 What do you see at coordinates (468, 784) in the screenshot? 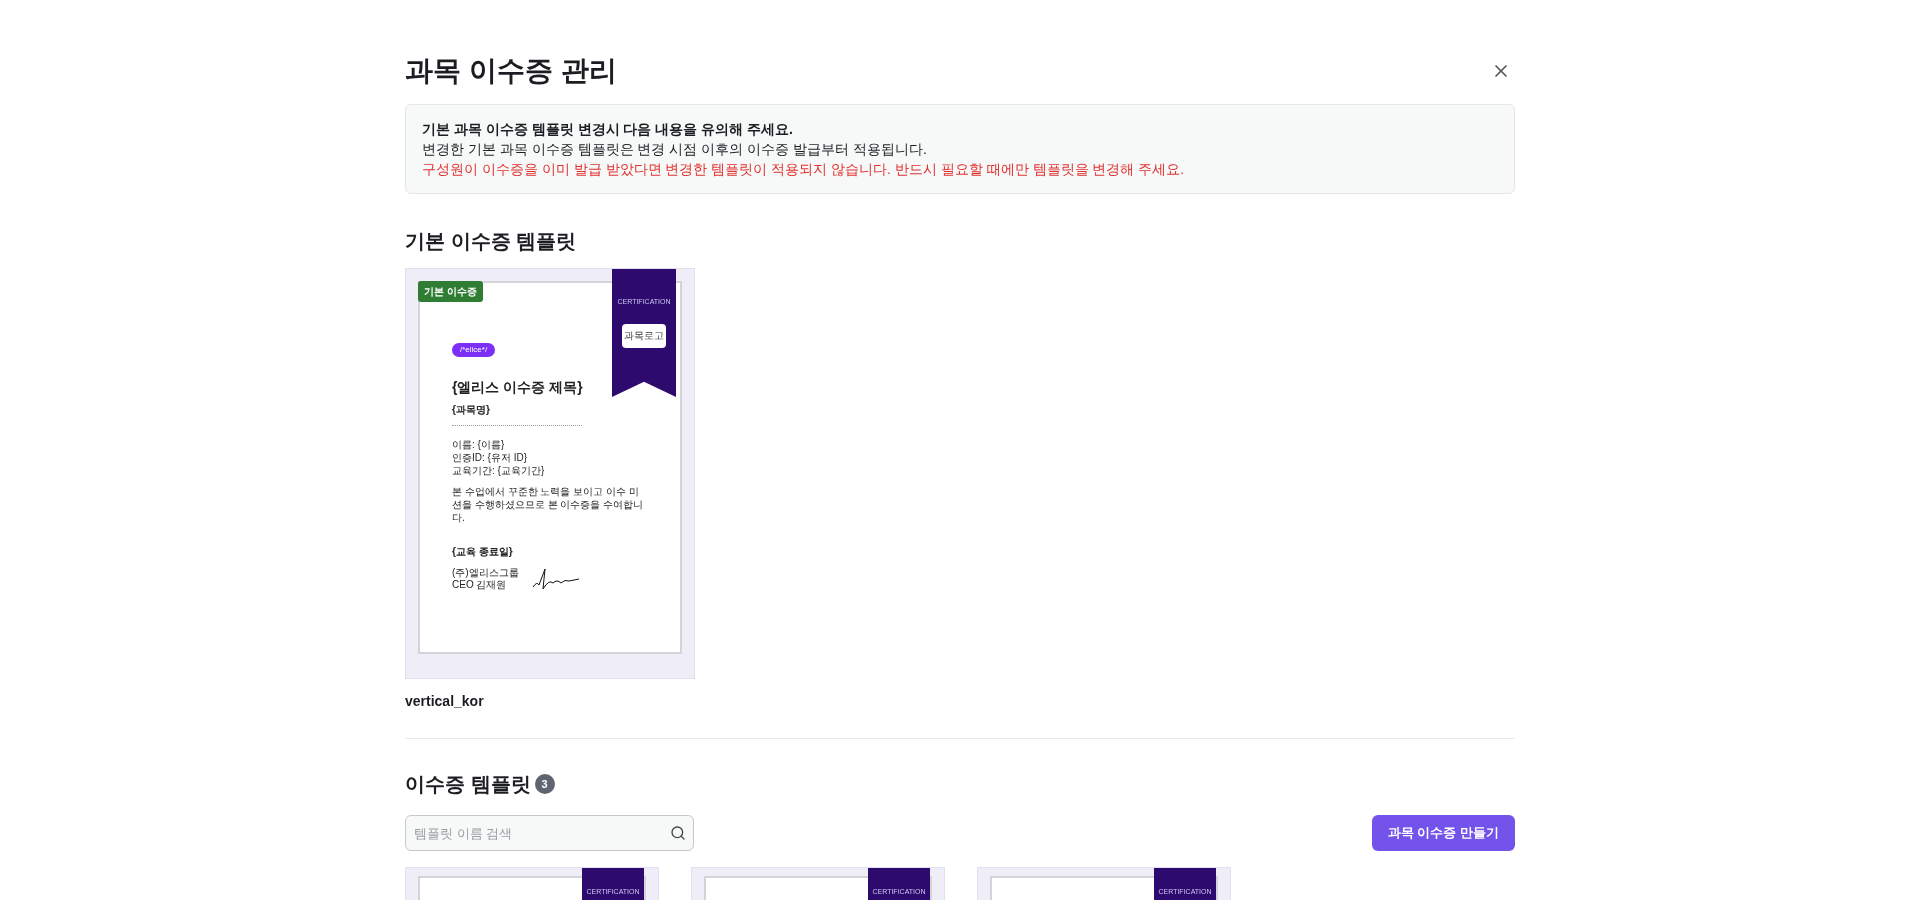
I see `section-heading: 이수증 템플릿` at bounding box center [468, 784].